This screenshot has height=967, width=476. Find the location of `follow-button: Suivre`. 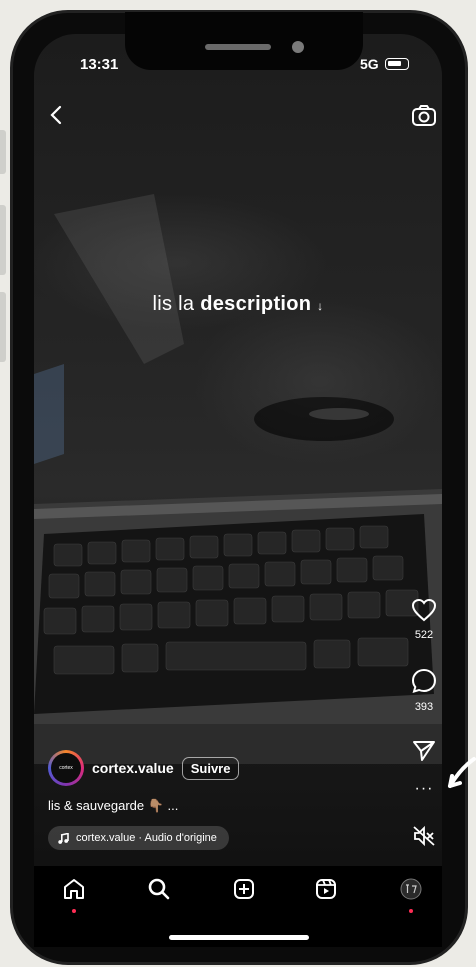

follow-button: Suivre is located at coordinates (210, 768).